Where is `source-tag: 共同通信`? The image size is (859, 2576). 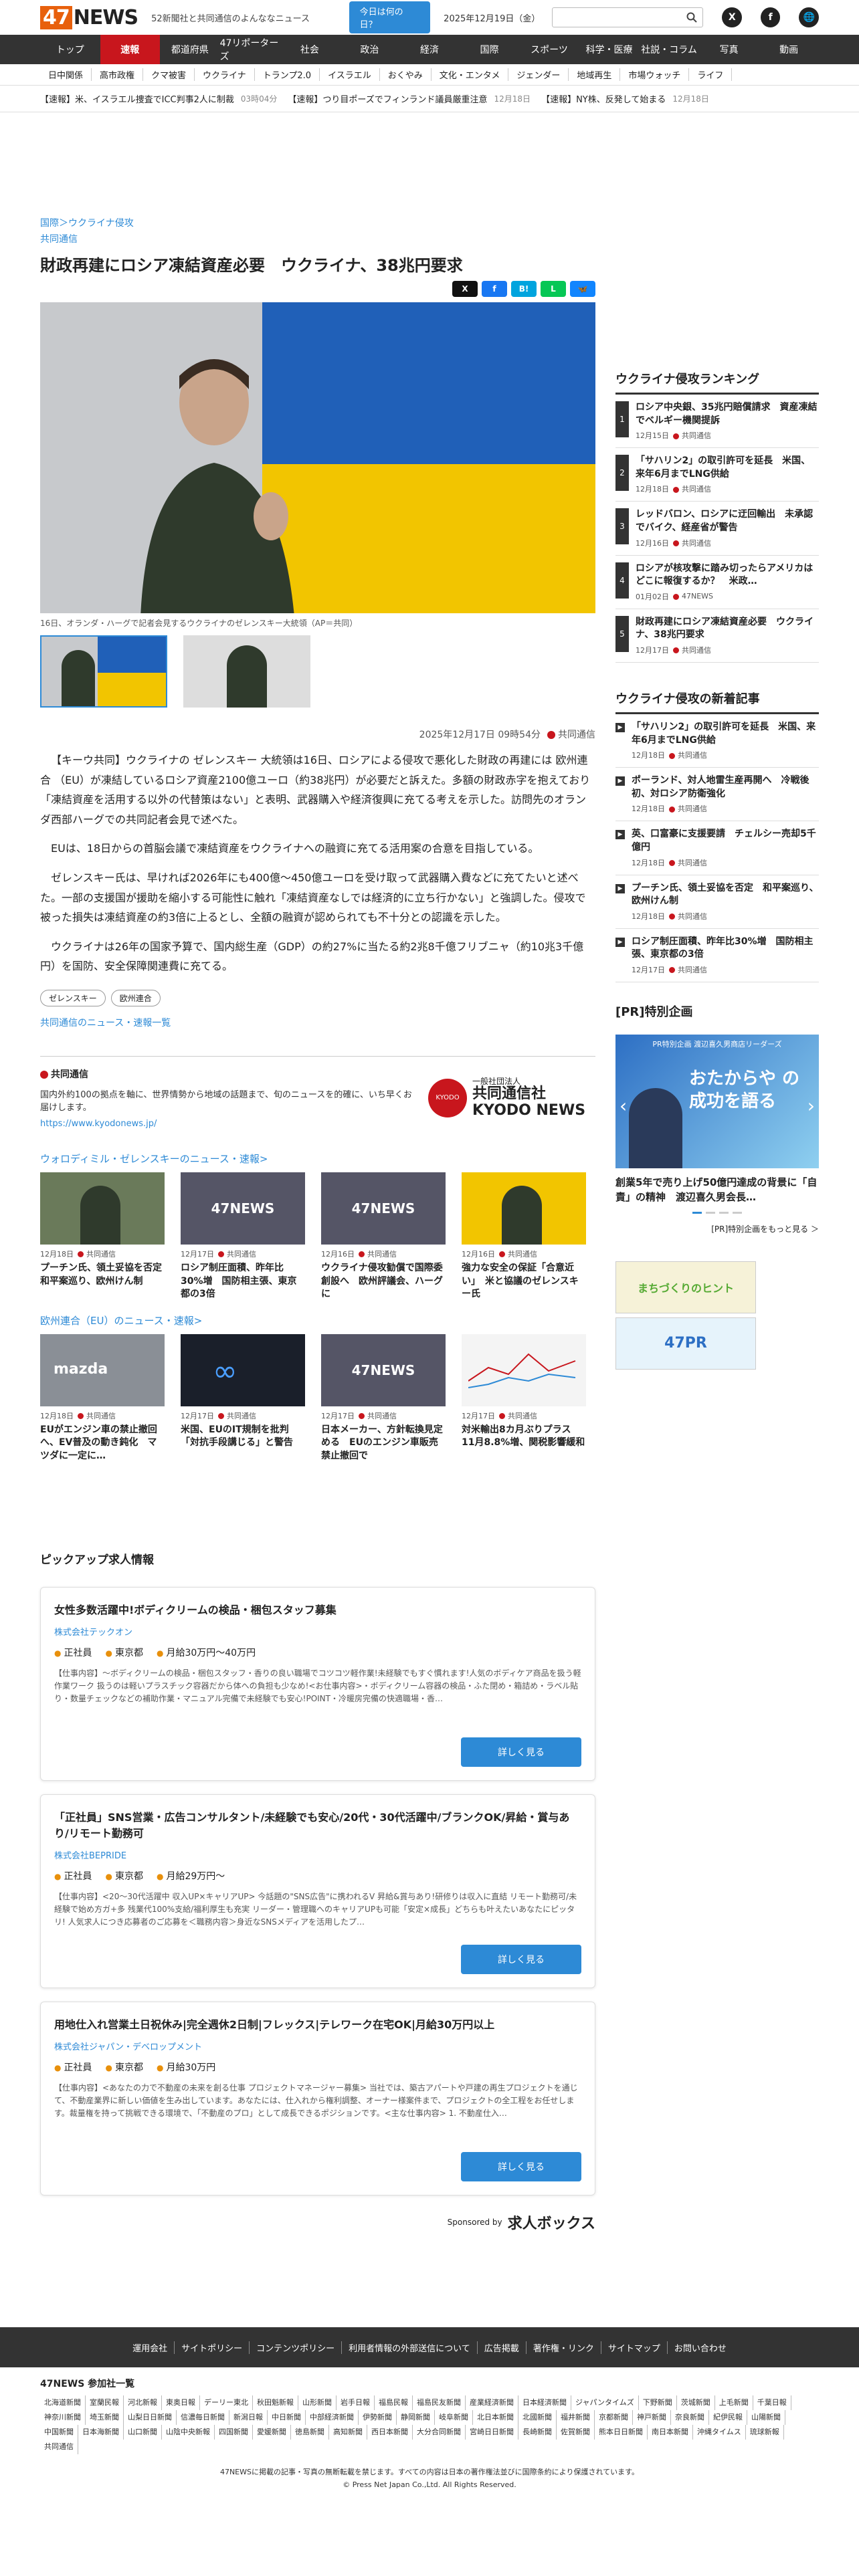 source-tag: 共同通信 is located at coordinates (318, 239).